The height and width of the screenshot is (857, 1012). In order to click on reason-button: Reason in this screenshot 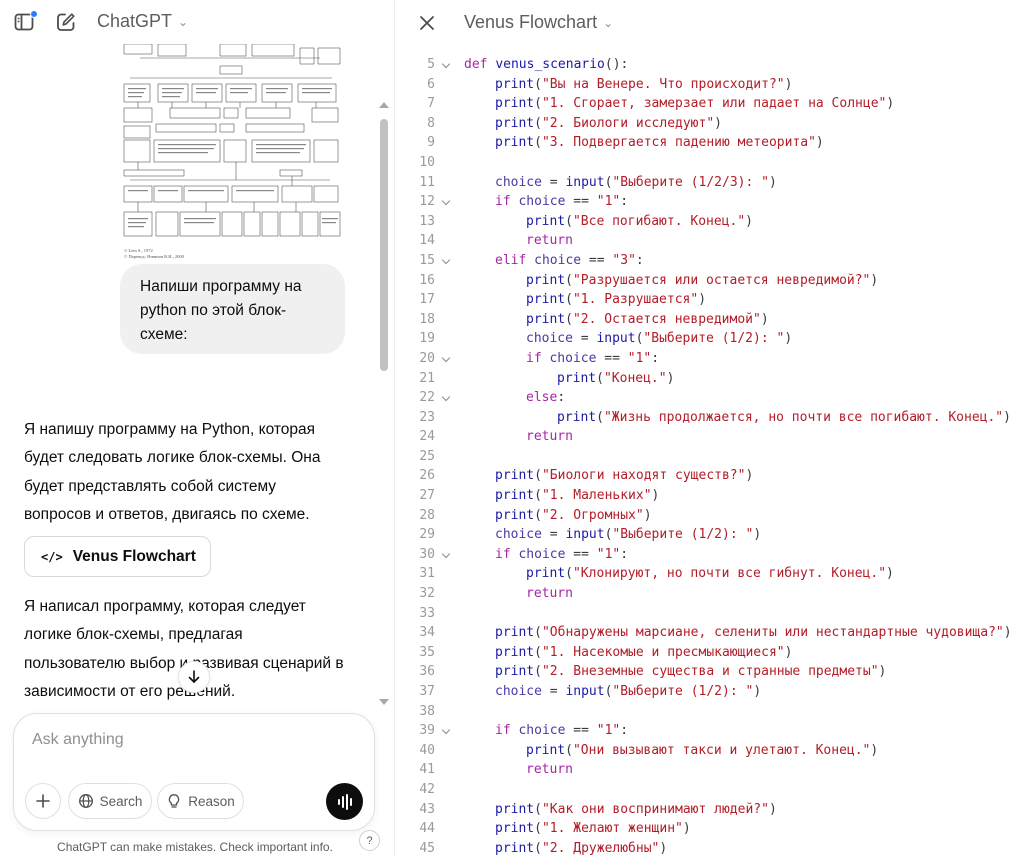, I will do `click(200, 801)`.